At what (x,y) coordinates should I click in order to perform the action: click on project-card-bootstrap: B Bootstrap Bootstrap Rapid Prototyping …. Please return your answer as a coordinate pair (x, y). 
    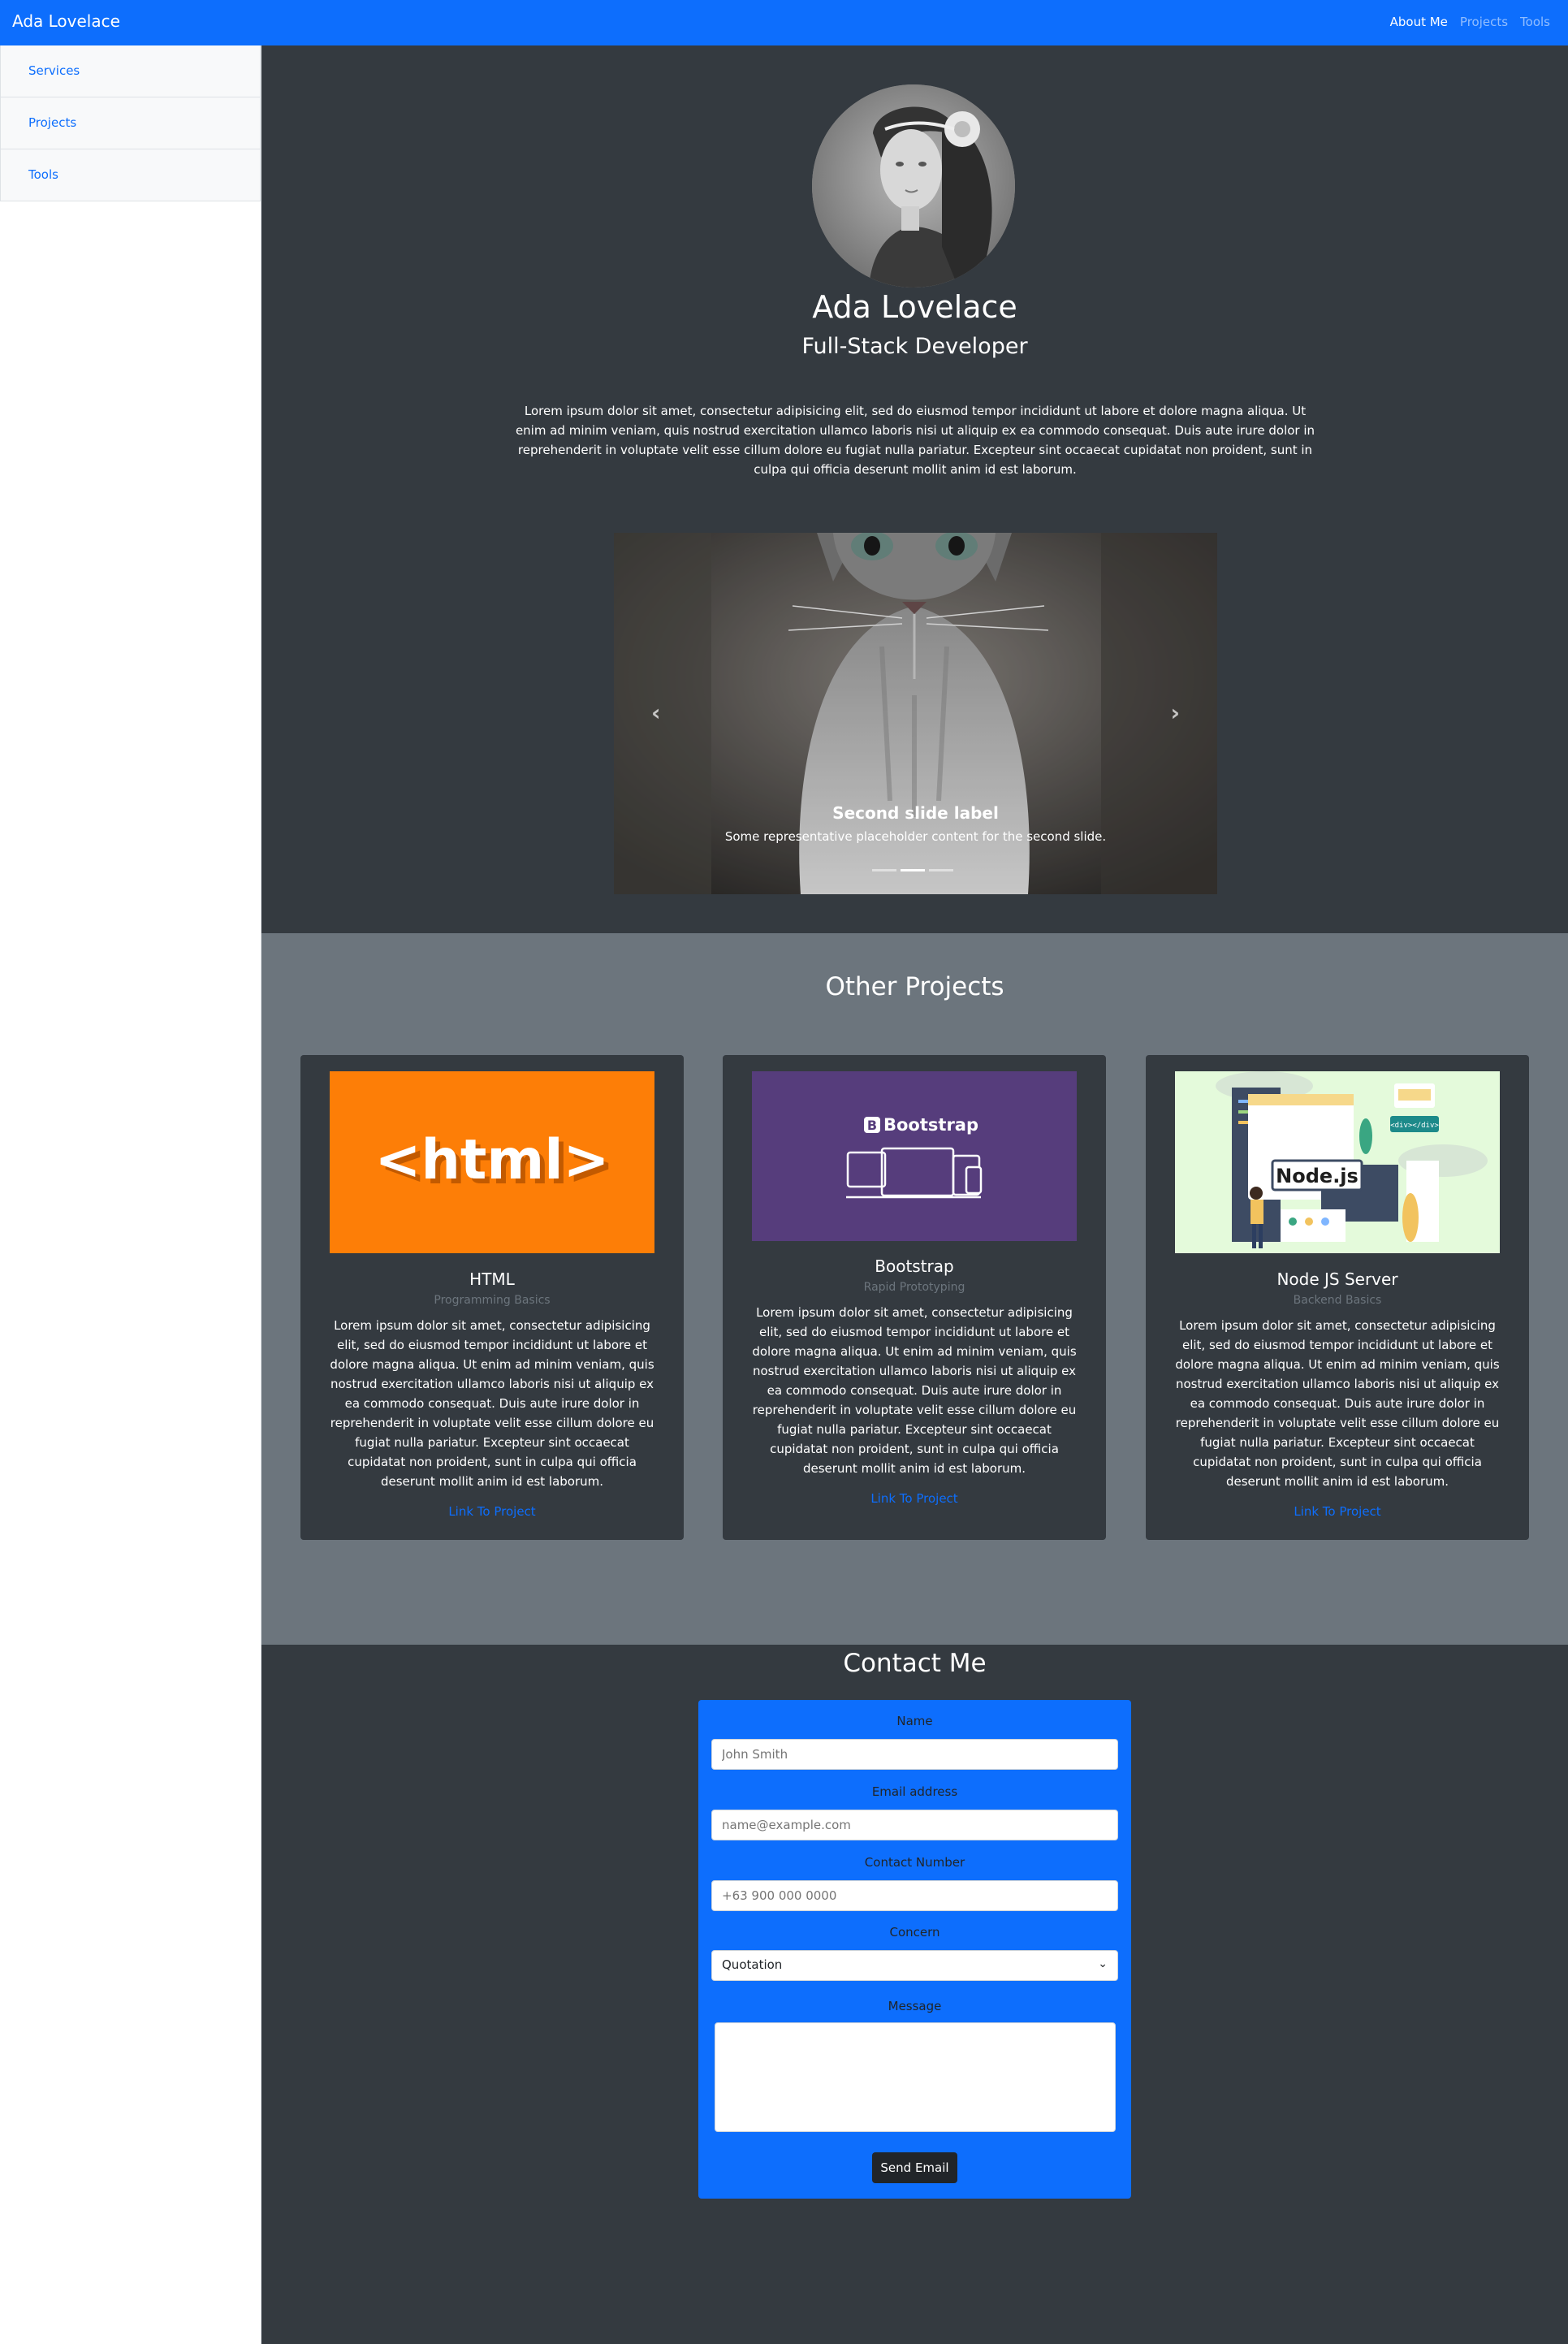
    Looking at the image, I should click on (914, 1297).